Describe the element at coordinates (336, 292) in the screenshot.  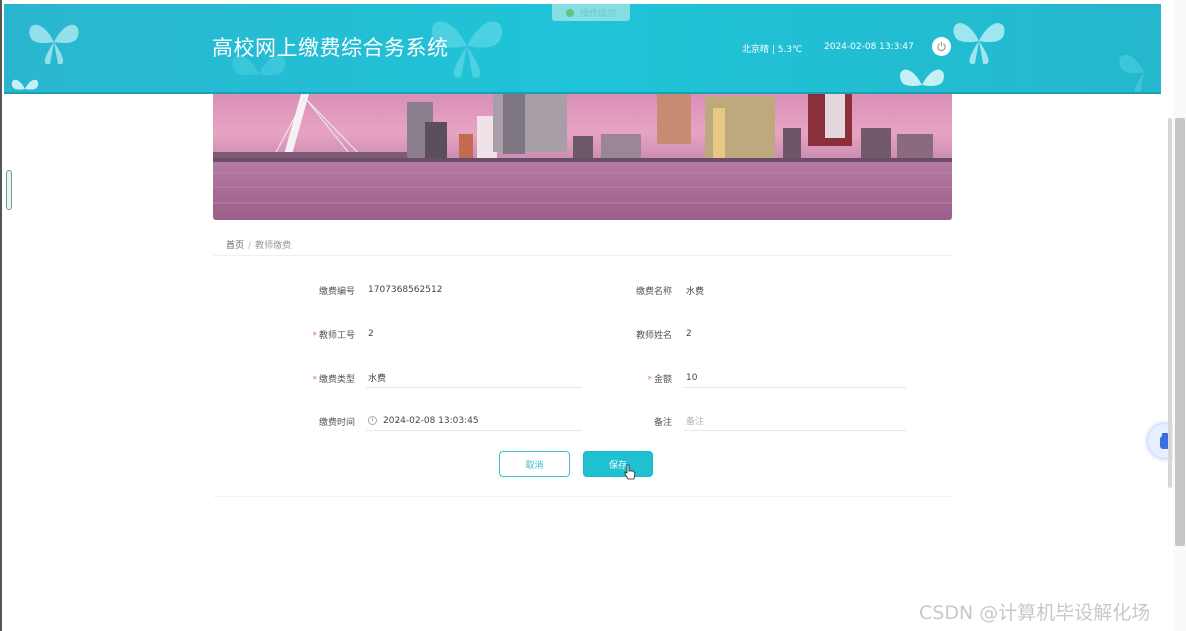
I see `fee-no-label: 缴费编号` at that location.